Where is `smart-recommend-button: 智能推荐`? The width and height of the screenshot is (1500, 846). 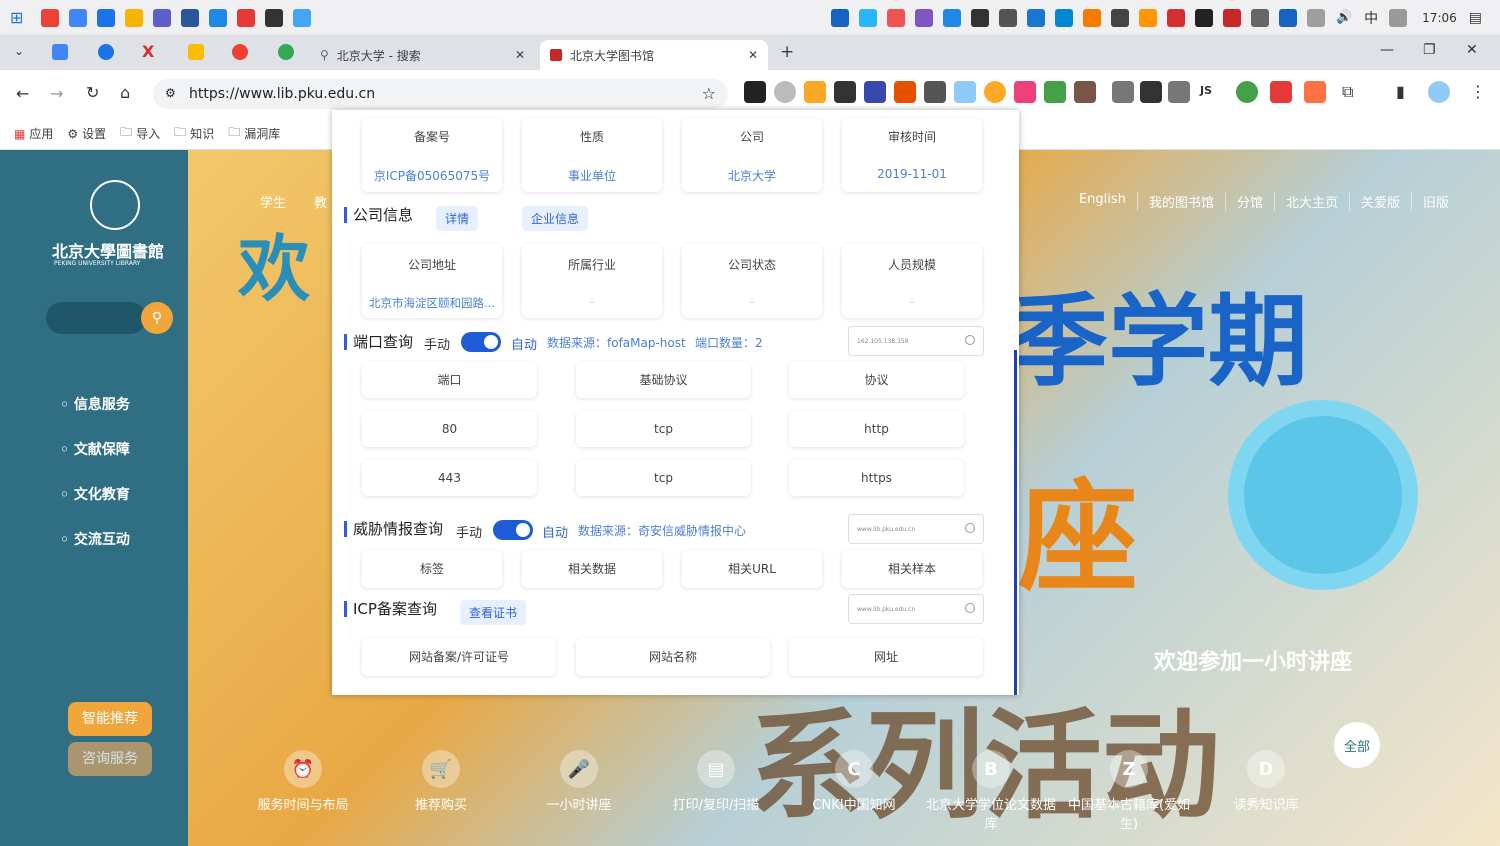 smart-recommend-button: 智能推荐 is located at coordinates (110, 719).